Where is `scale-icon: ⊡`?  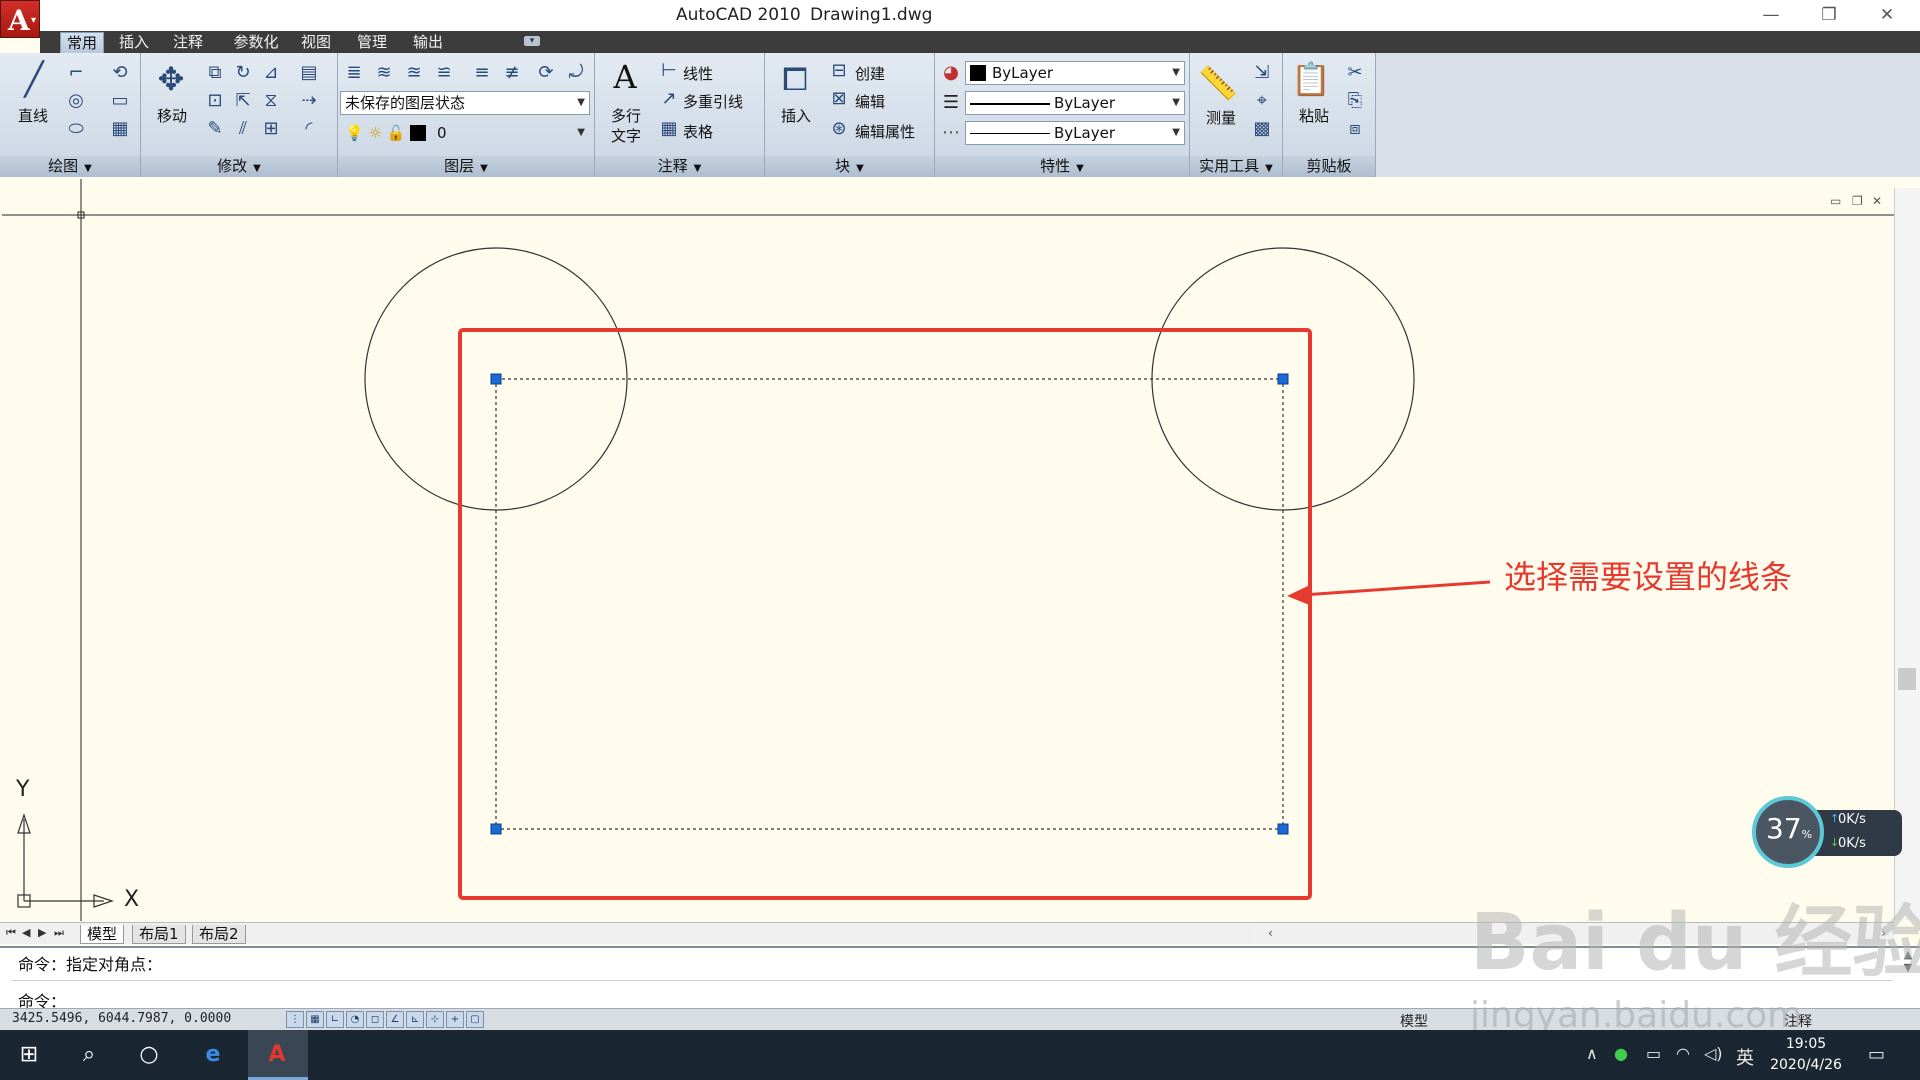 scale-icon: ⊡ is located at coordinates (215, 101).